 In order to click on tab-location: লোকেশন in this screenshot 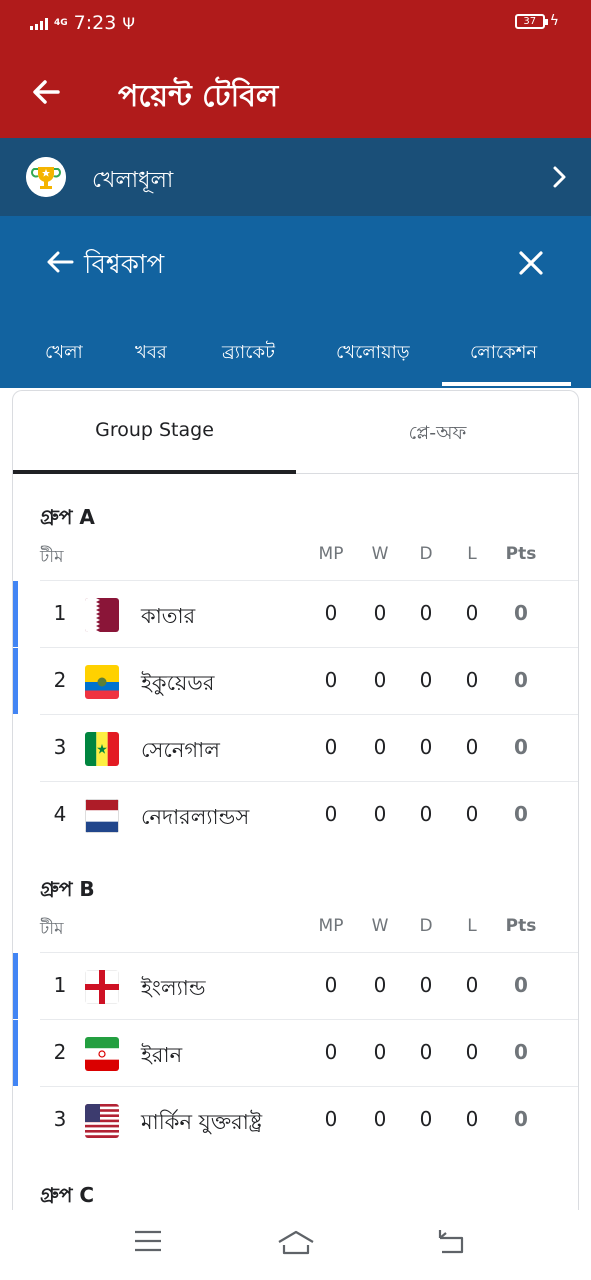, I will do `click(503, 353)`.